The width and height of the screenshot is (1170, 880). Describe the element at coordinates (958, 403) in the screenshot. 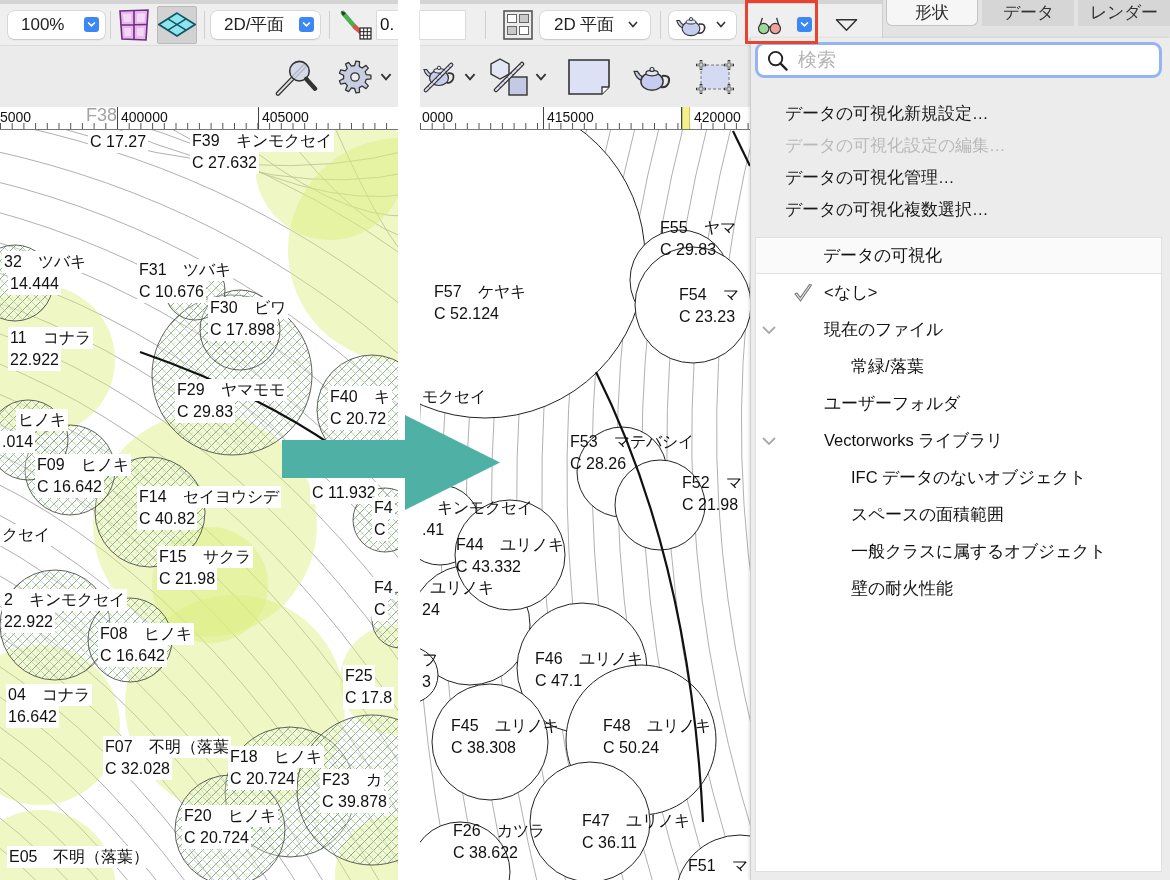

I see `list-item: ユーザーフォルダ` at that location.